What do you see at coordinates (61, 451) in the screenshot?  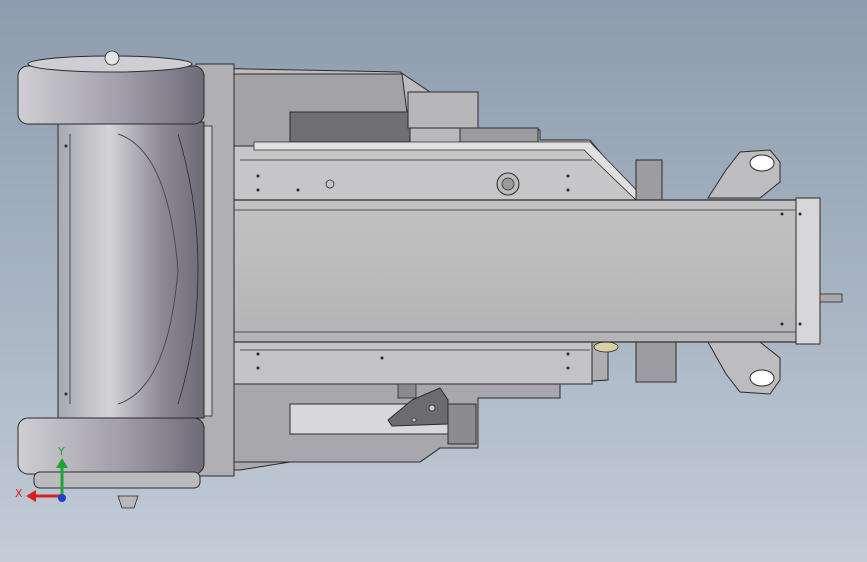 I see `y-axis-label: Y` at bounding box center [61, 451].